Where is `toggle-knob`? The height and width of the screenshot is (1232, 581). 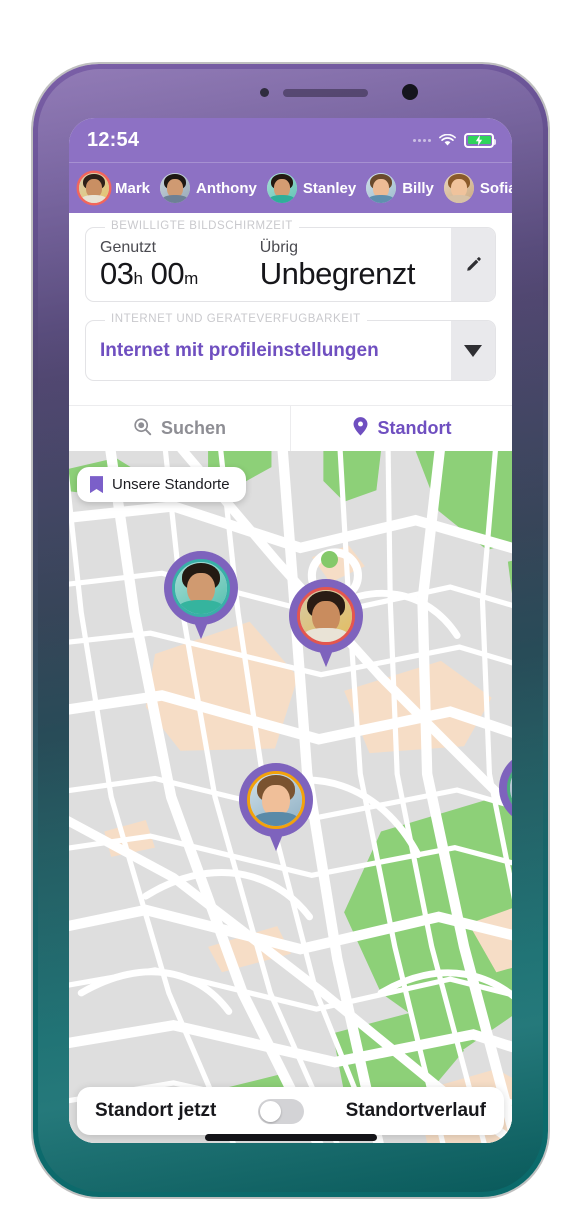 toggle-knob is located at coordinates (270, 1111).